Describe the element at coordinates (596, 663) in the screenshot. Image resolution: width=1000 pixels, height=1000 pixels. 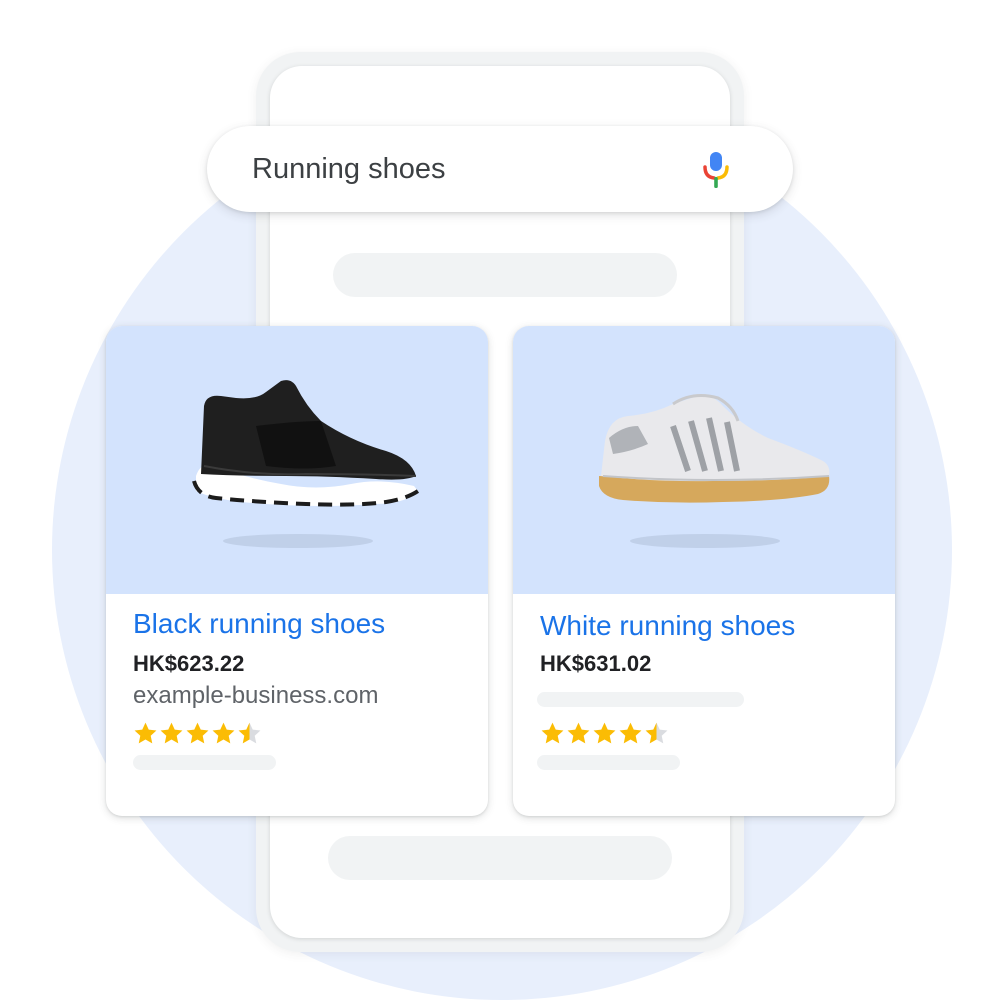
I see `product-price: HK$631.02` at that location.